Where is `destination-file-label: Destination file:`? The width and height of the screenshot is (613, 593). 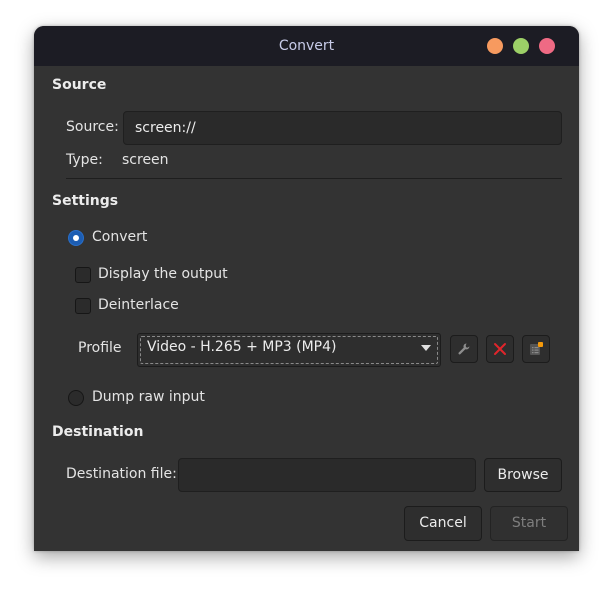
destination-file-label: Destination file: is located at coordinates (121, 474).